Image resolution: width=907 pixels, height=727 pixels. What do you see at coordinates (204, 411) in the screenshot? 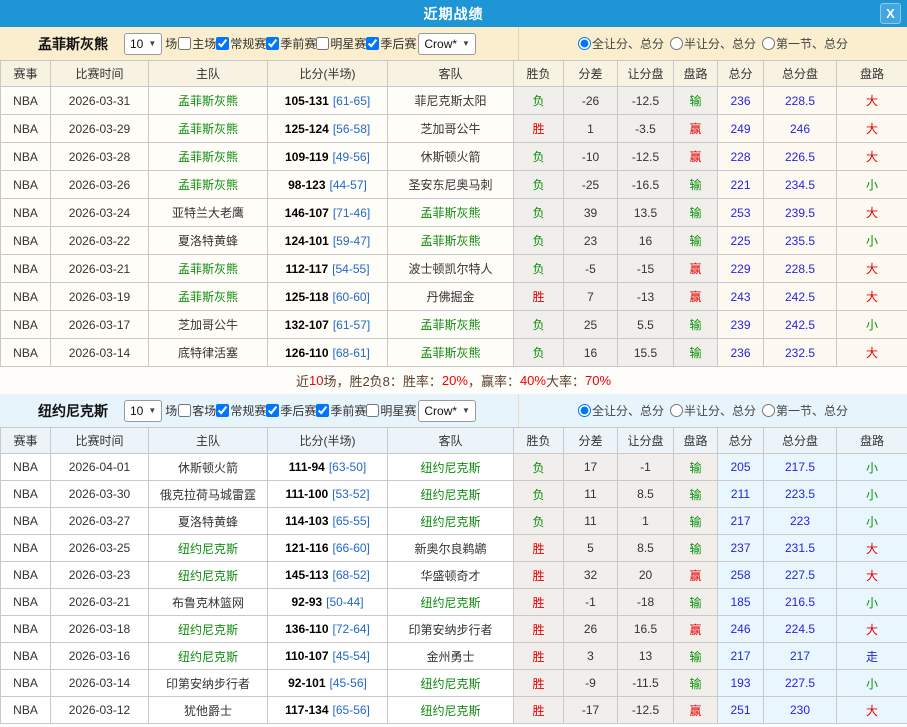
I see `filter-label: 客场` at bounding box center [204, 411].